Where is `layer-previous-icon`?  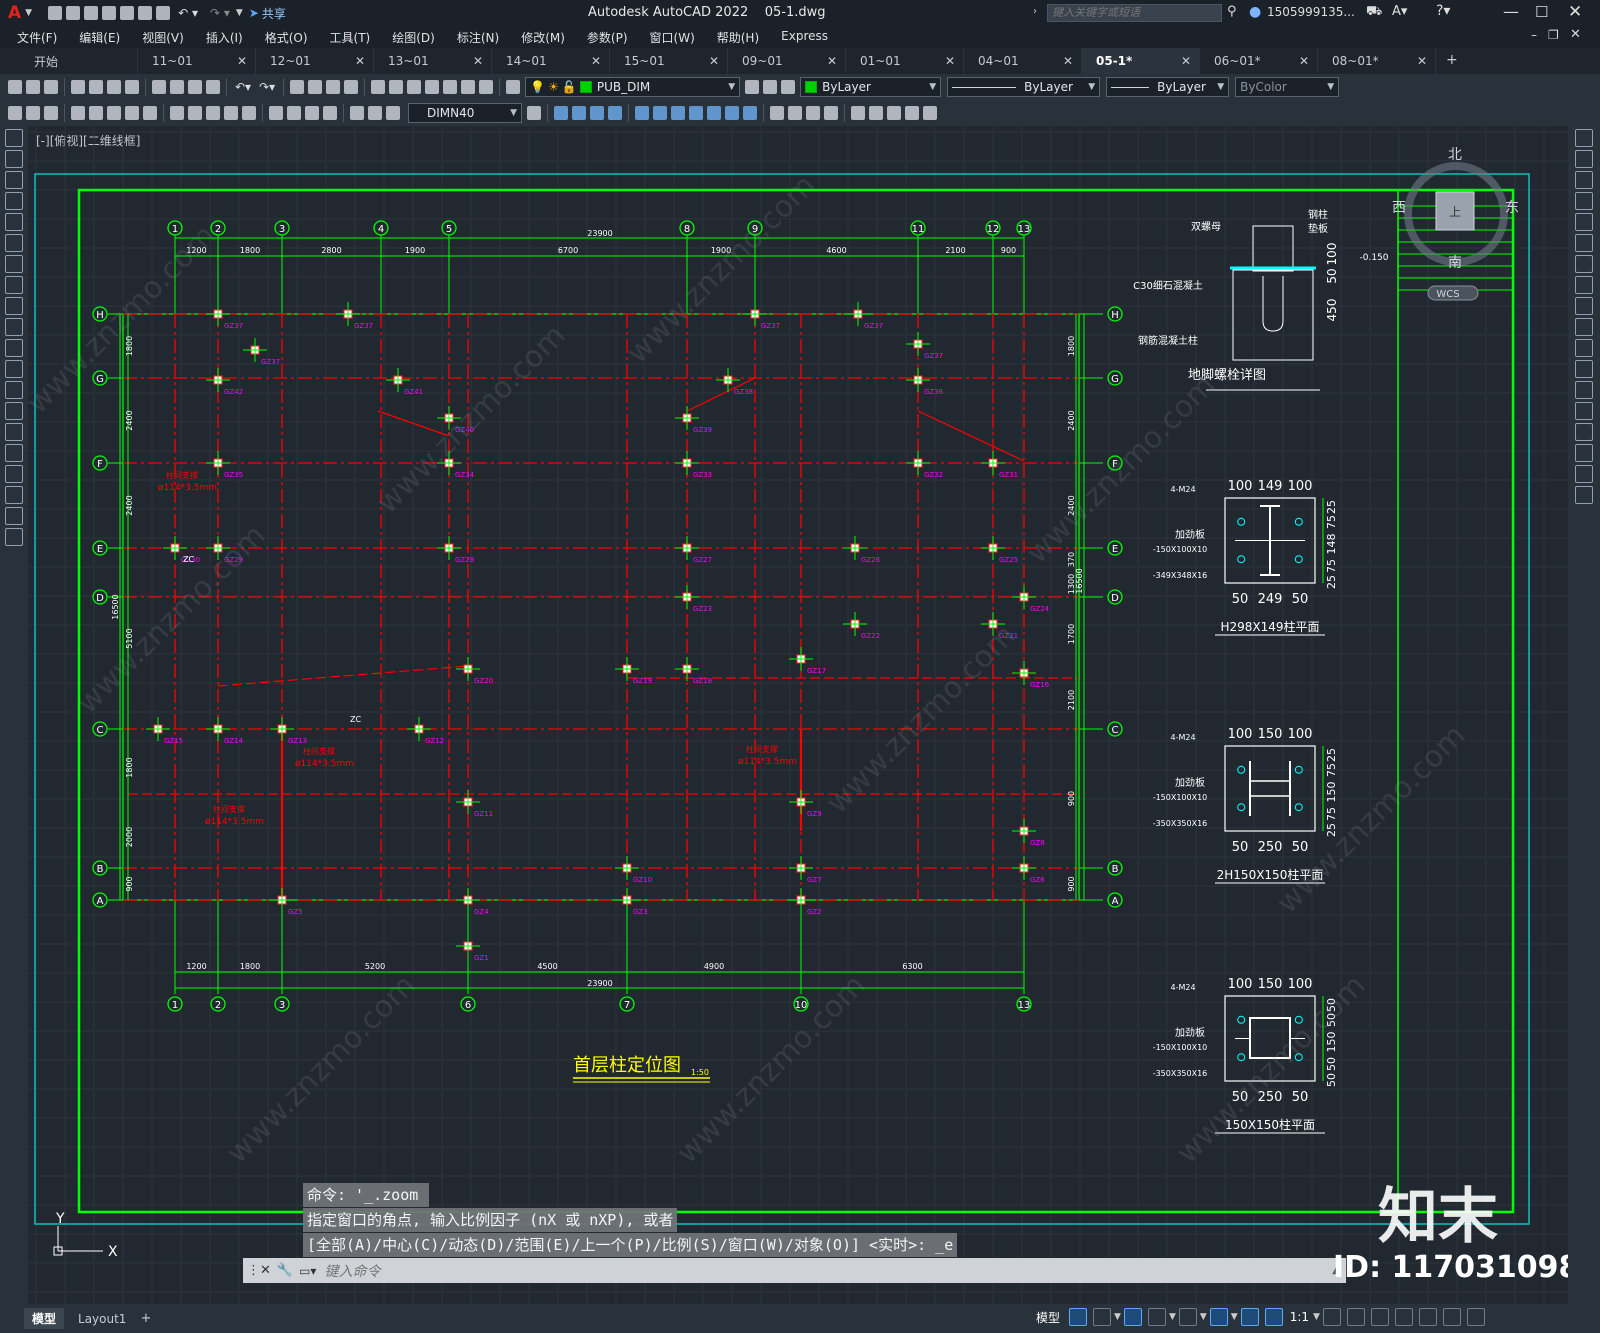
layer-previous-icon is located at coordinates (770, 87).